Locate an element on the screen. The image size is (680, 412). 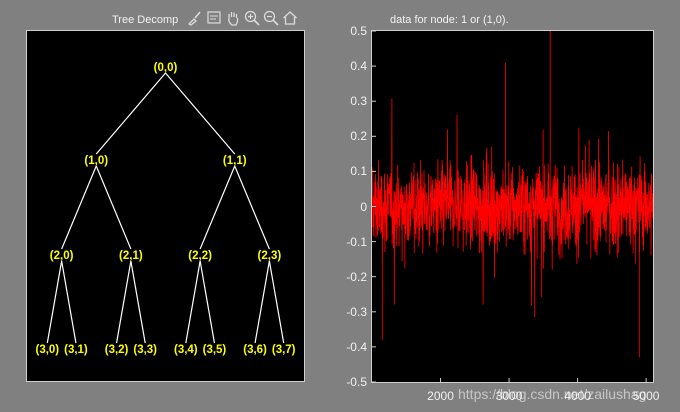
home-icon is located at coordinates (290, 18).